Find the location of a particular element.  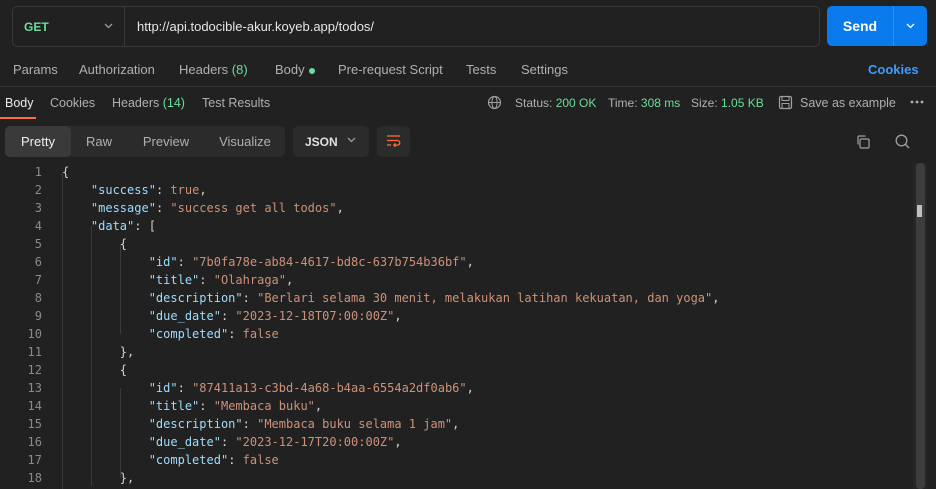

line-number: 17 is located at coordinates (34, 460).